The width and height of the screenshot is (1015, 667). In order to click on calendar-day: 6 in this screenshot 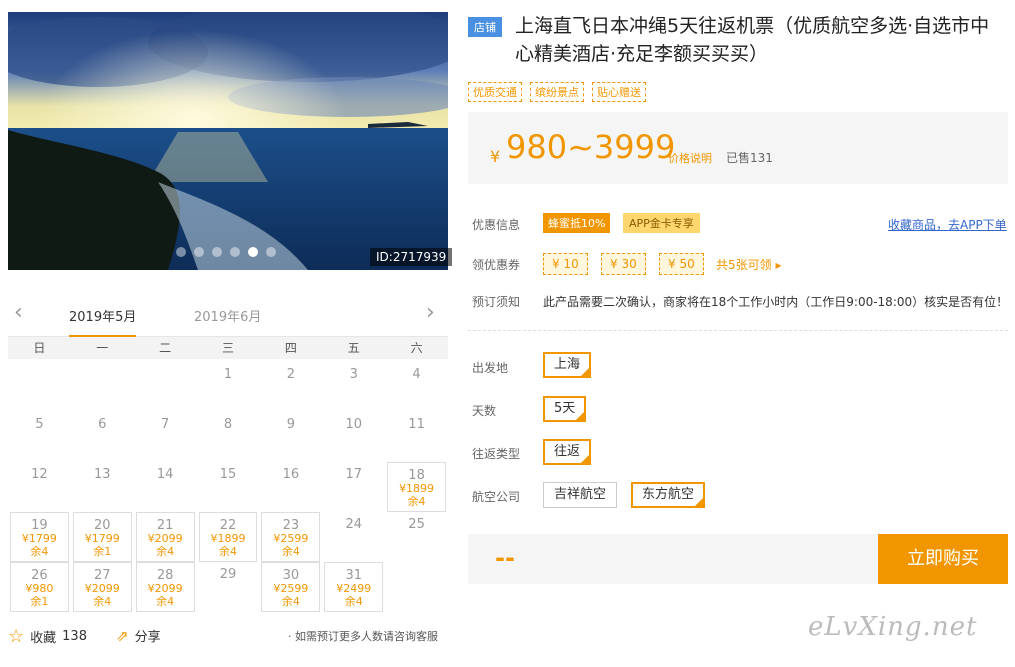, I will do `click(102, 437)`.